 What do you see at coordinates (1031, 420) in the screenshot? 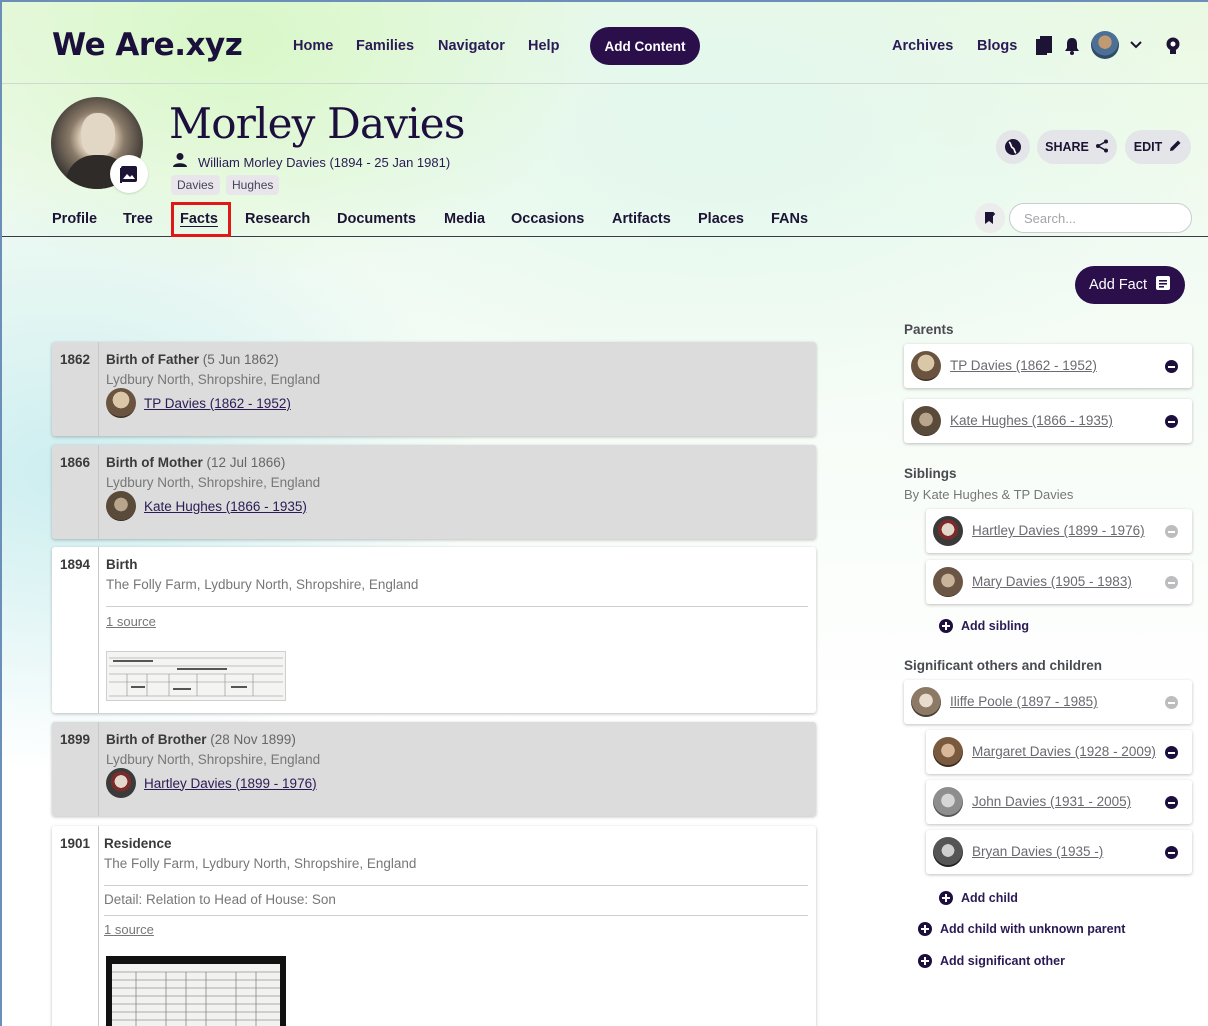
I see `parent-link: Kate Hughes (1866 - 1935)` at bounding box center [1031, 420].